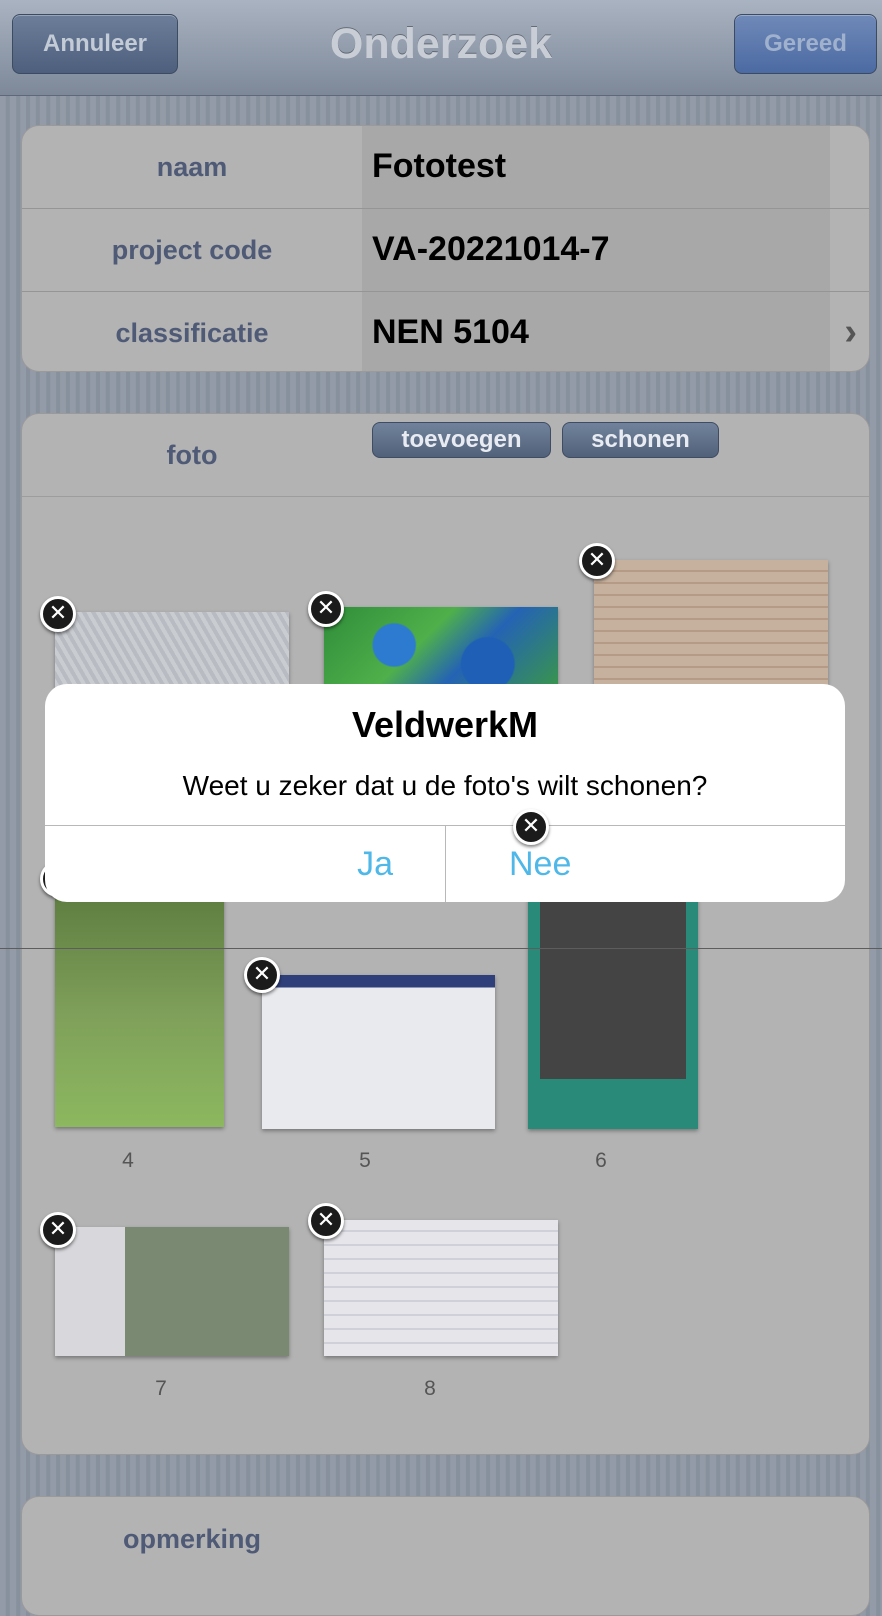  I want to click on navigation-bar: Annuleer Onderzoek Gereed, so click(441, 48).